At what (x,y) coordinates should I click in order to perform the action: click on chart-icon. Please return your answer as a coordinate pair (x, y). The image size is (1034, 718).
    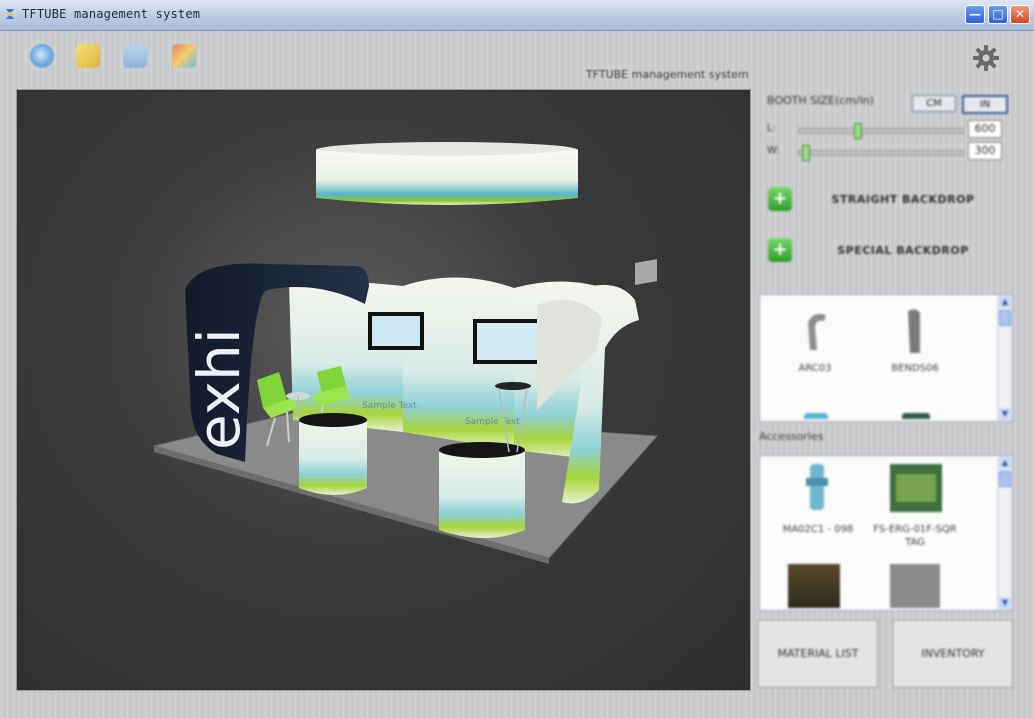
    Looking at the image, I should click on (184, 56).